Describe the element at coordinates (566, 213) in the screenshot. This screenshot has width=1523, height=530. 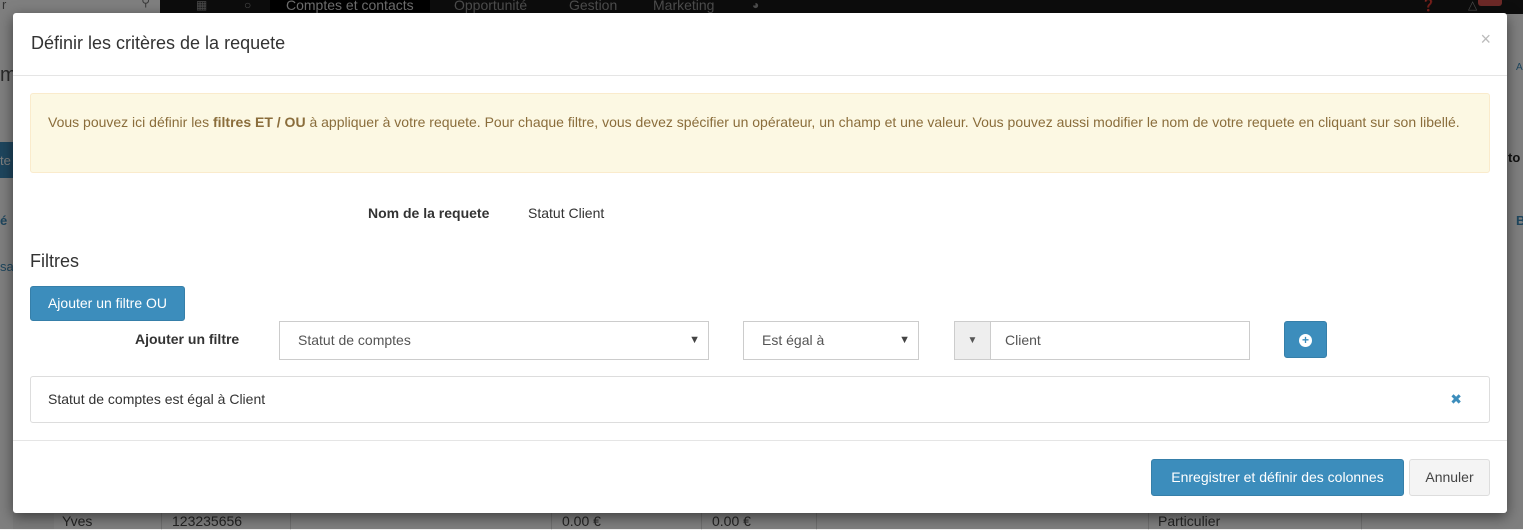
I see `query-name-value: Statut Client` at that location.